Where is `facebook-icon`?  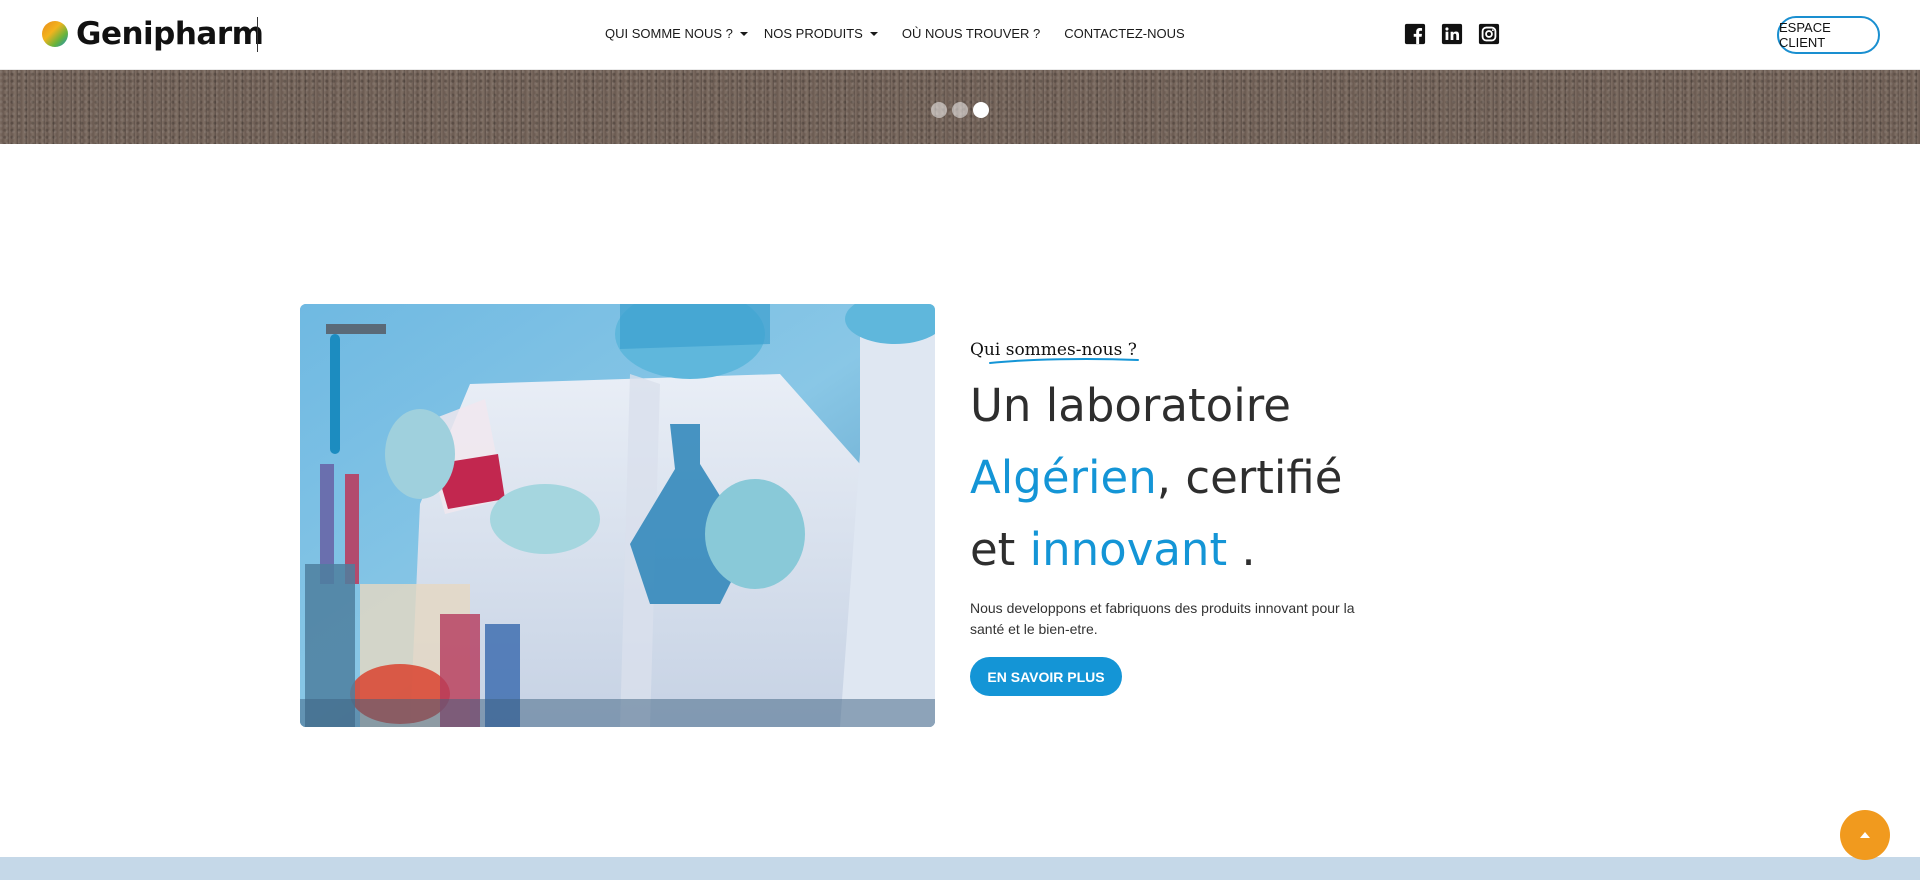
facebook-icon is located at coordinates (1415, 34).